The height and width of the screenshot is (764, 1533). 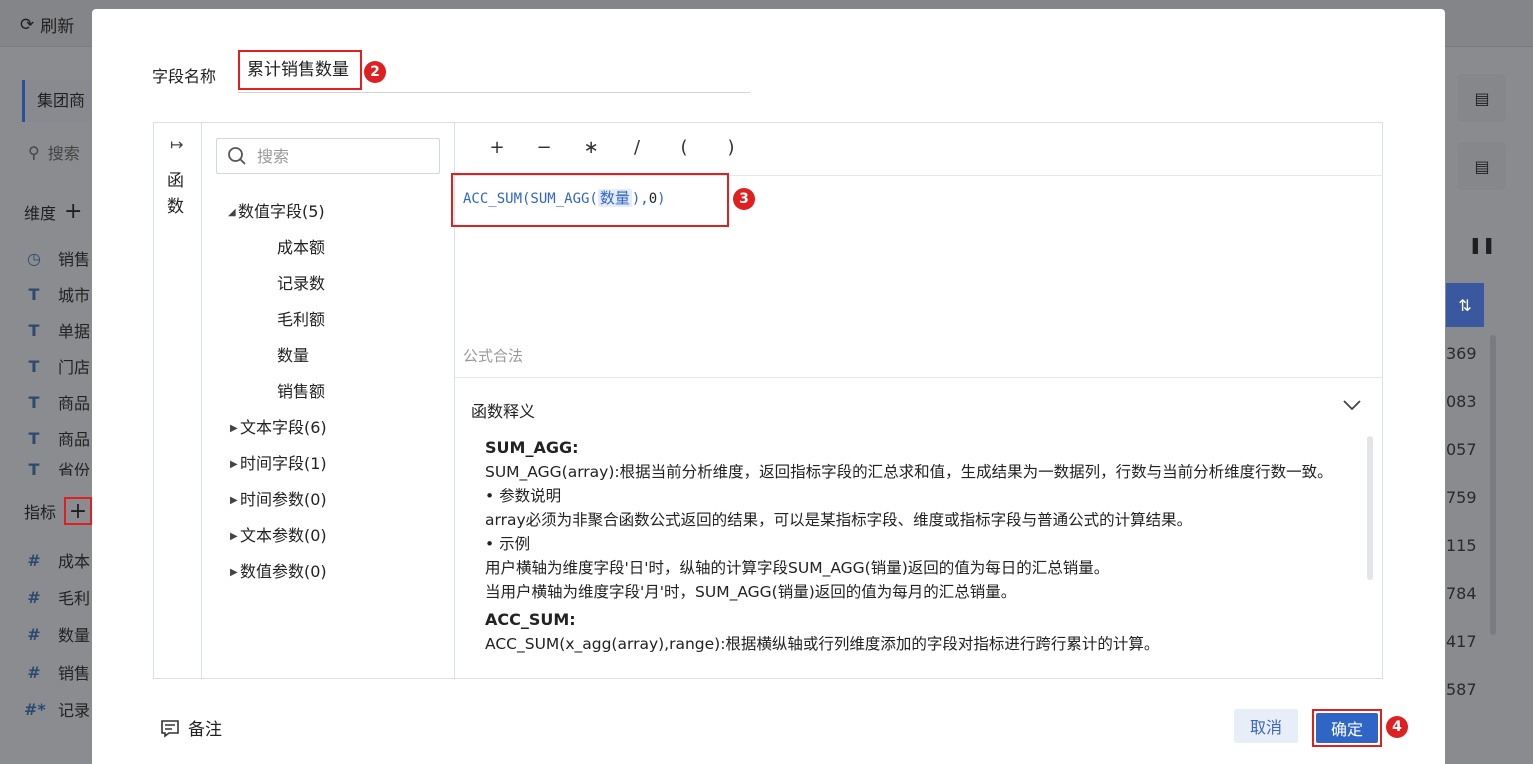 What do you see at coordinates (342, 156) in the screenshot?
I see `tree-search-input` at bounding box center [342, 156].